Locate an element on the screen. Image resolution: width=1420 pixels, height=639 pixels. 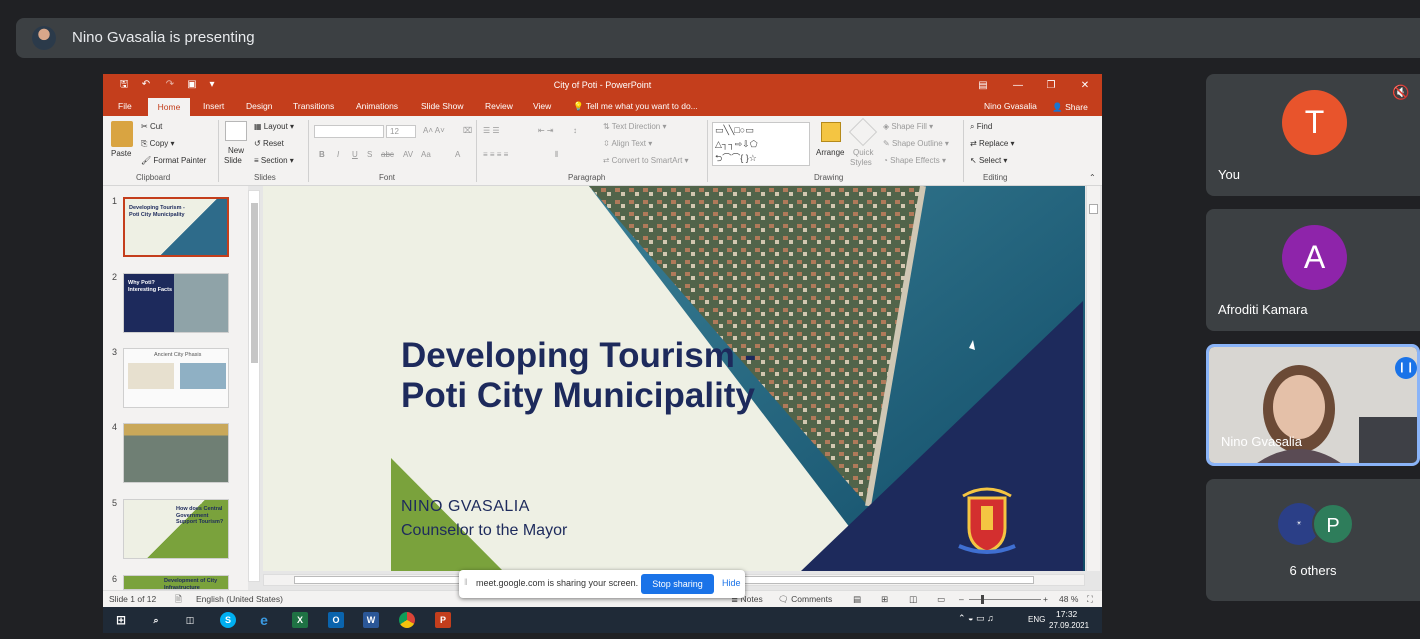
tab-view: View is located at coordinates (542, 106).